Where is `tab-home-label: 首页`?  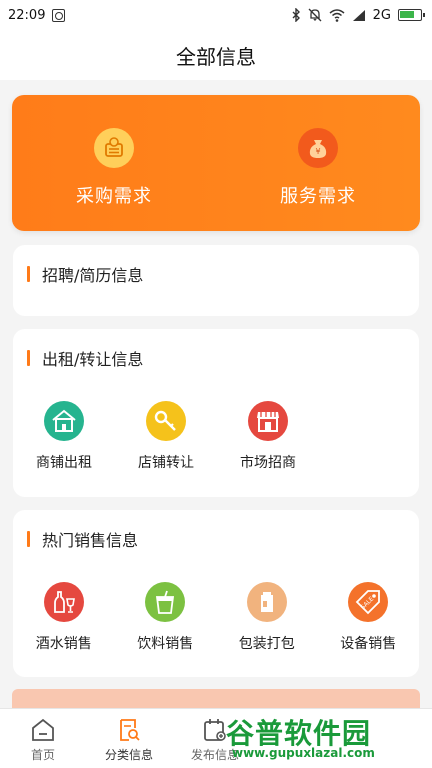
tab-home-label: 首页 is located at coordinates (42, 755).